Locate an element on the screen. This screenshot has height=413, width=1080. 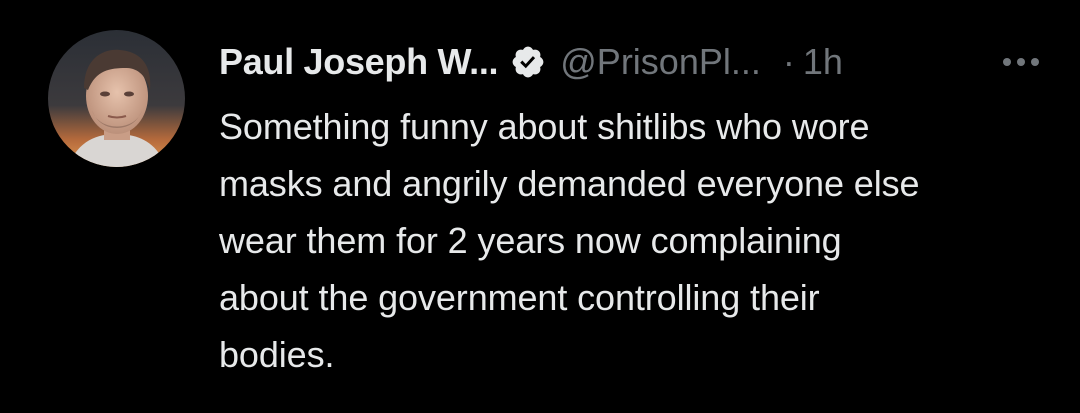
tweet-header: Paul Joseph W... @PrisonPl... · 1h is located at coordinates (634, 62).